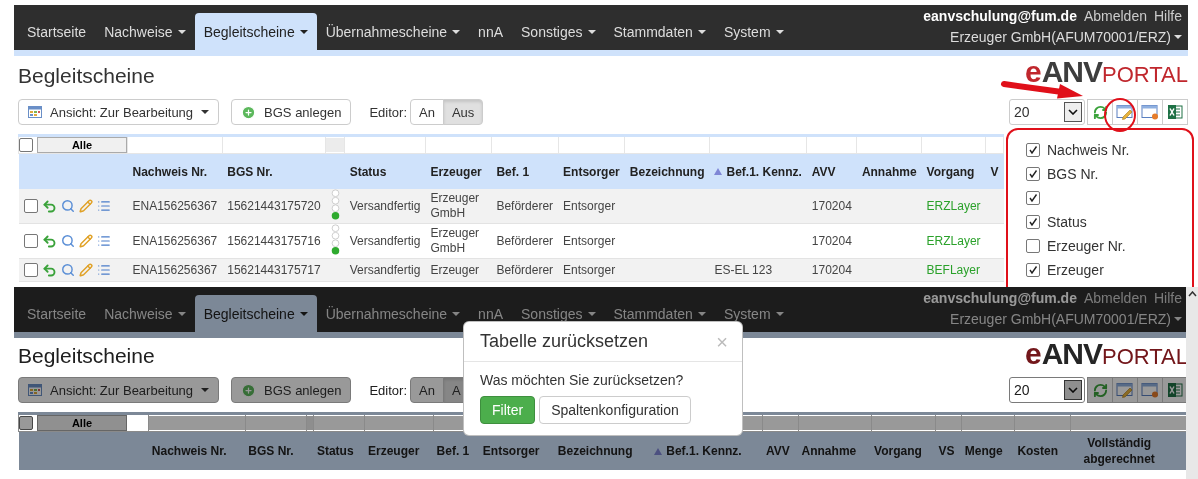 This screenshot has height=479, width=1198. What do you see at coordinates (274, 241) in the screenshot?
I see `table-cell: 15621443175716` at bounding box center [274, 241].